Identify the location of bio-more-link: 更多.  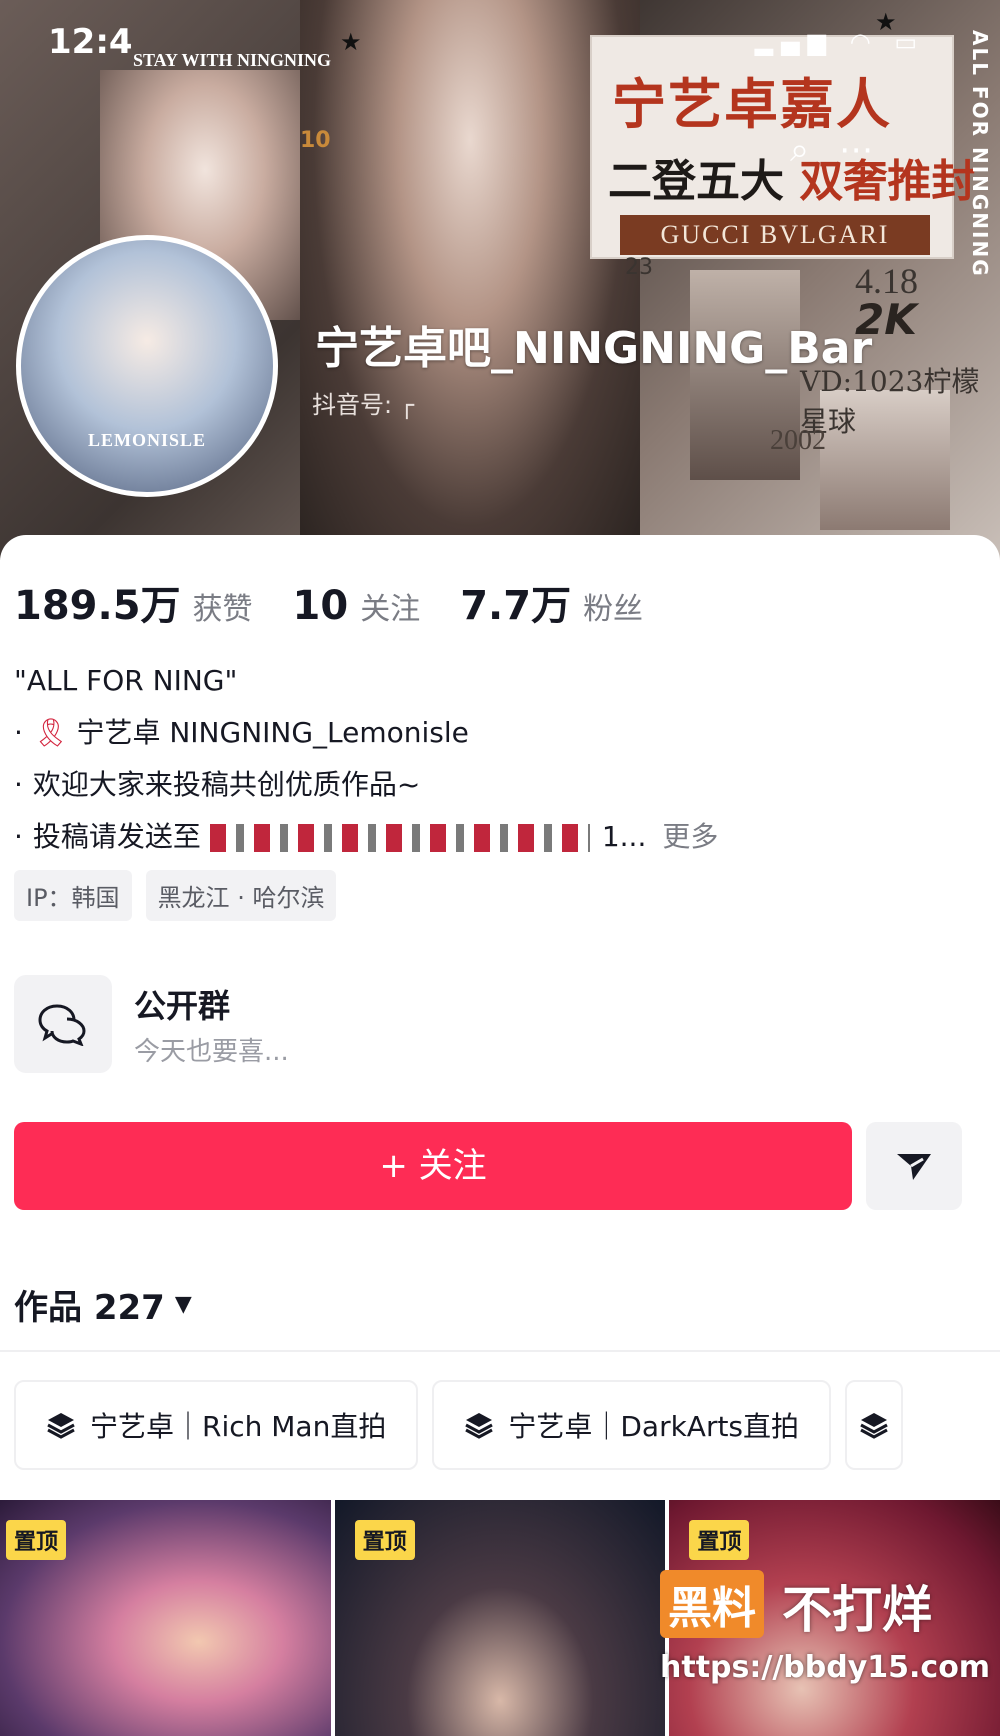
(690, 836).